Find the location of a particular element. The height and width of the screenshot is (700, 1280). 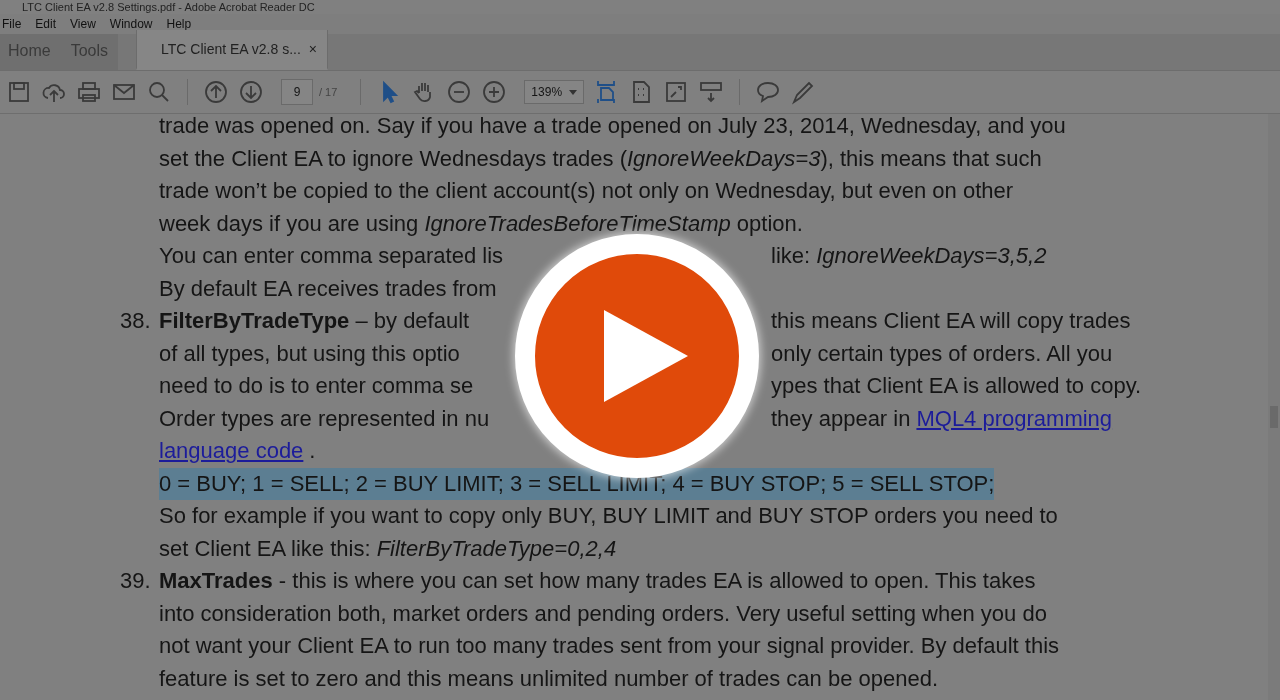

text-line: By default EA receives trades from is located at coordinates (328, 288).